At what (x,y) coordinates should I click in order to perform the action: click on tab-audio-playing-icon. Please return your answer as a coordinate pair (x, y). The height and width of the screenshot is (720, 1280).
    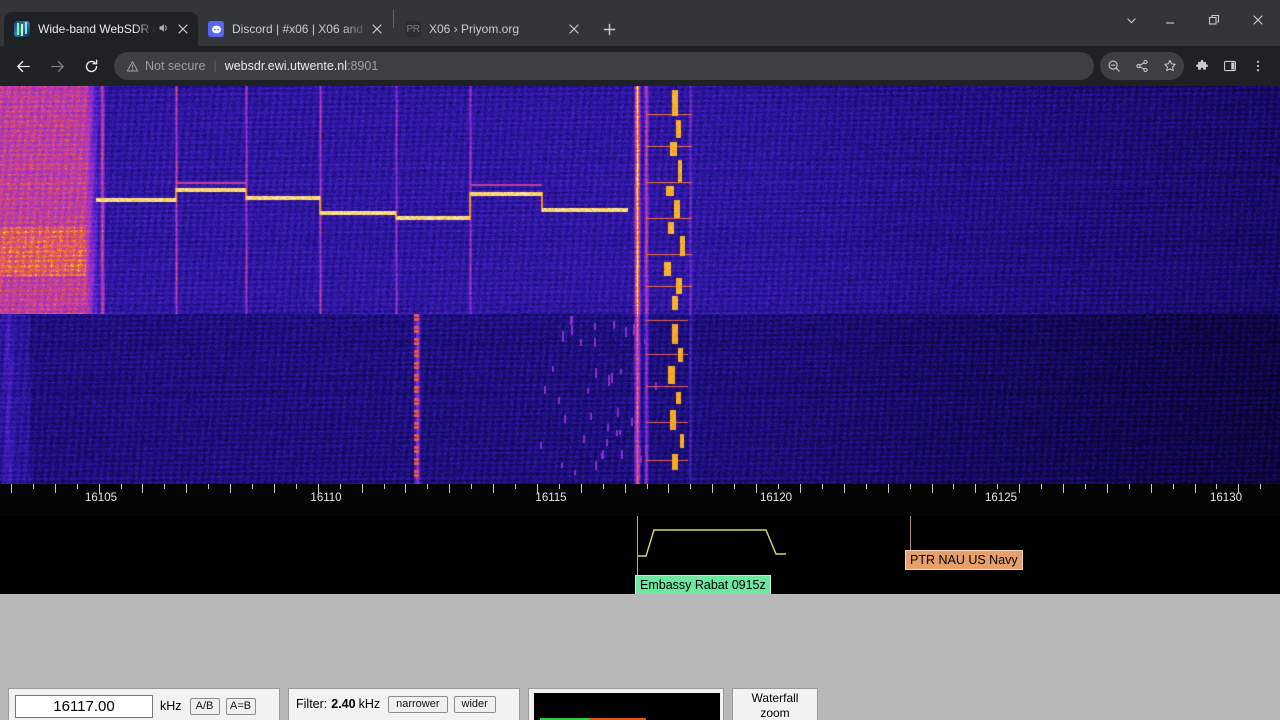
    Looking at the image, I should click on (164, 29).